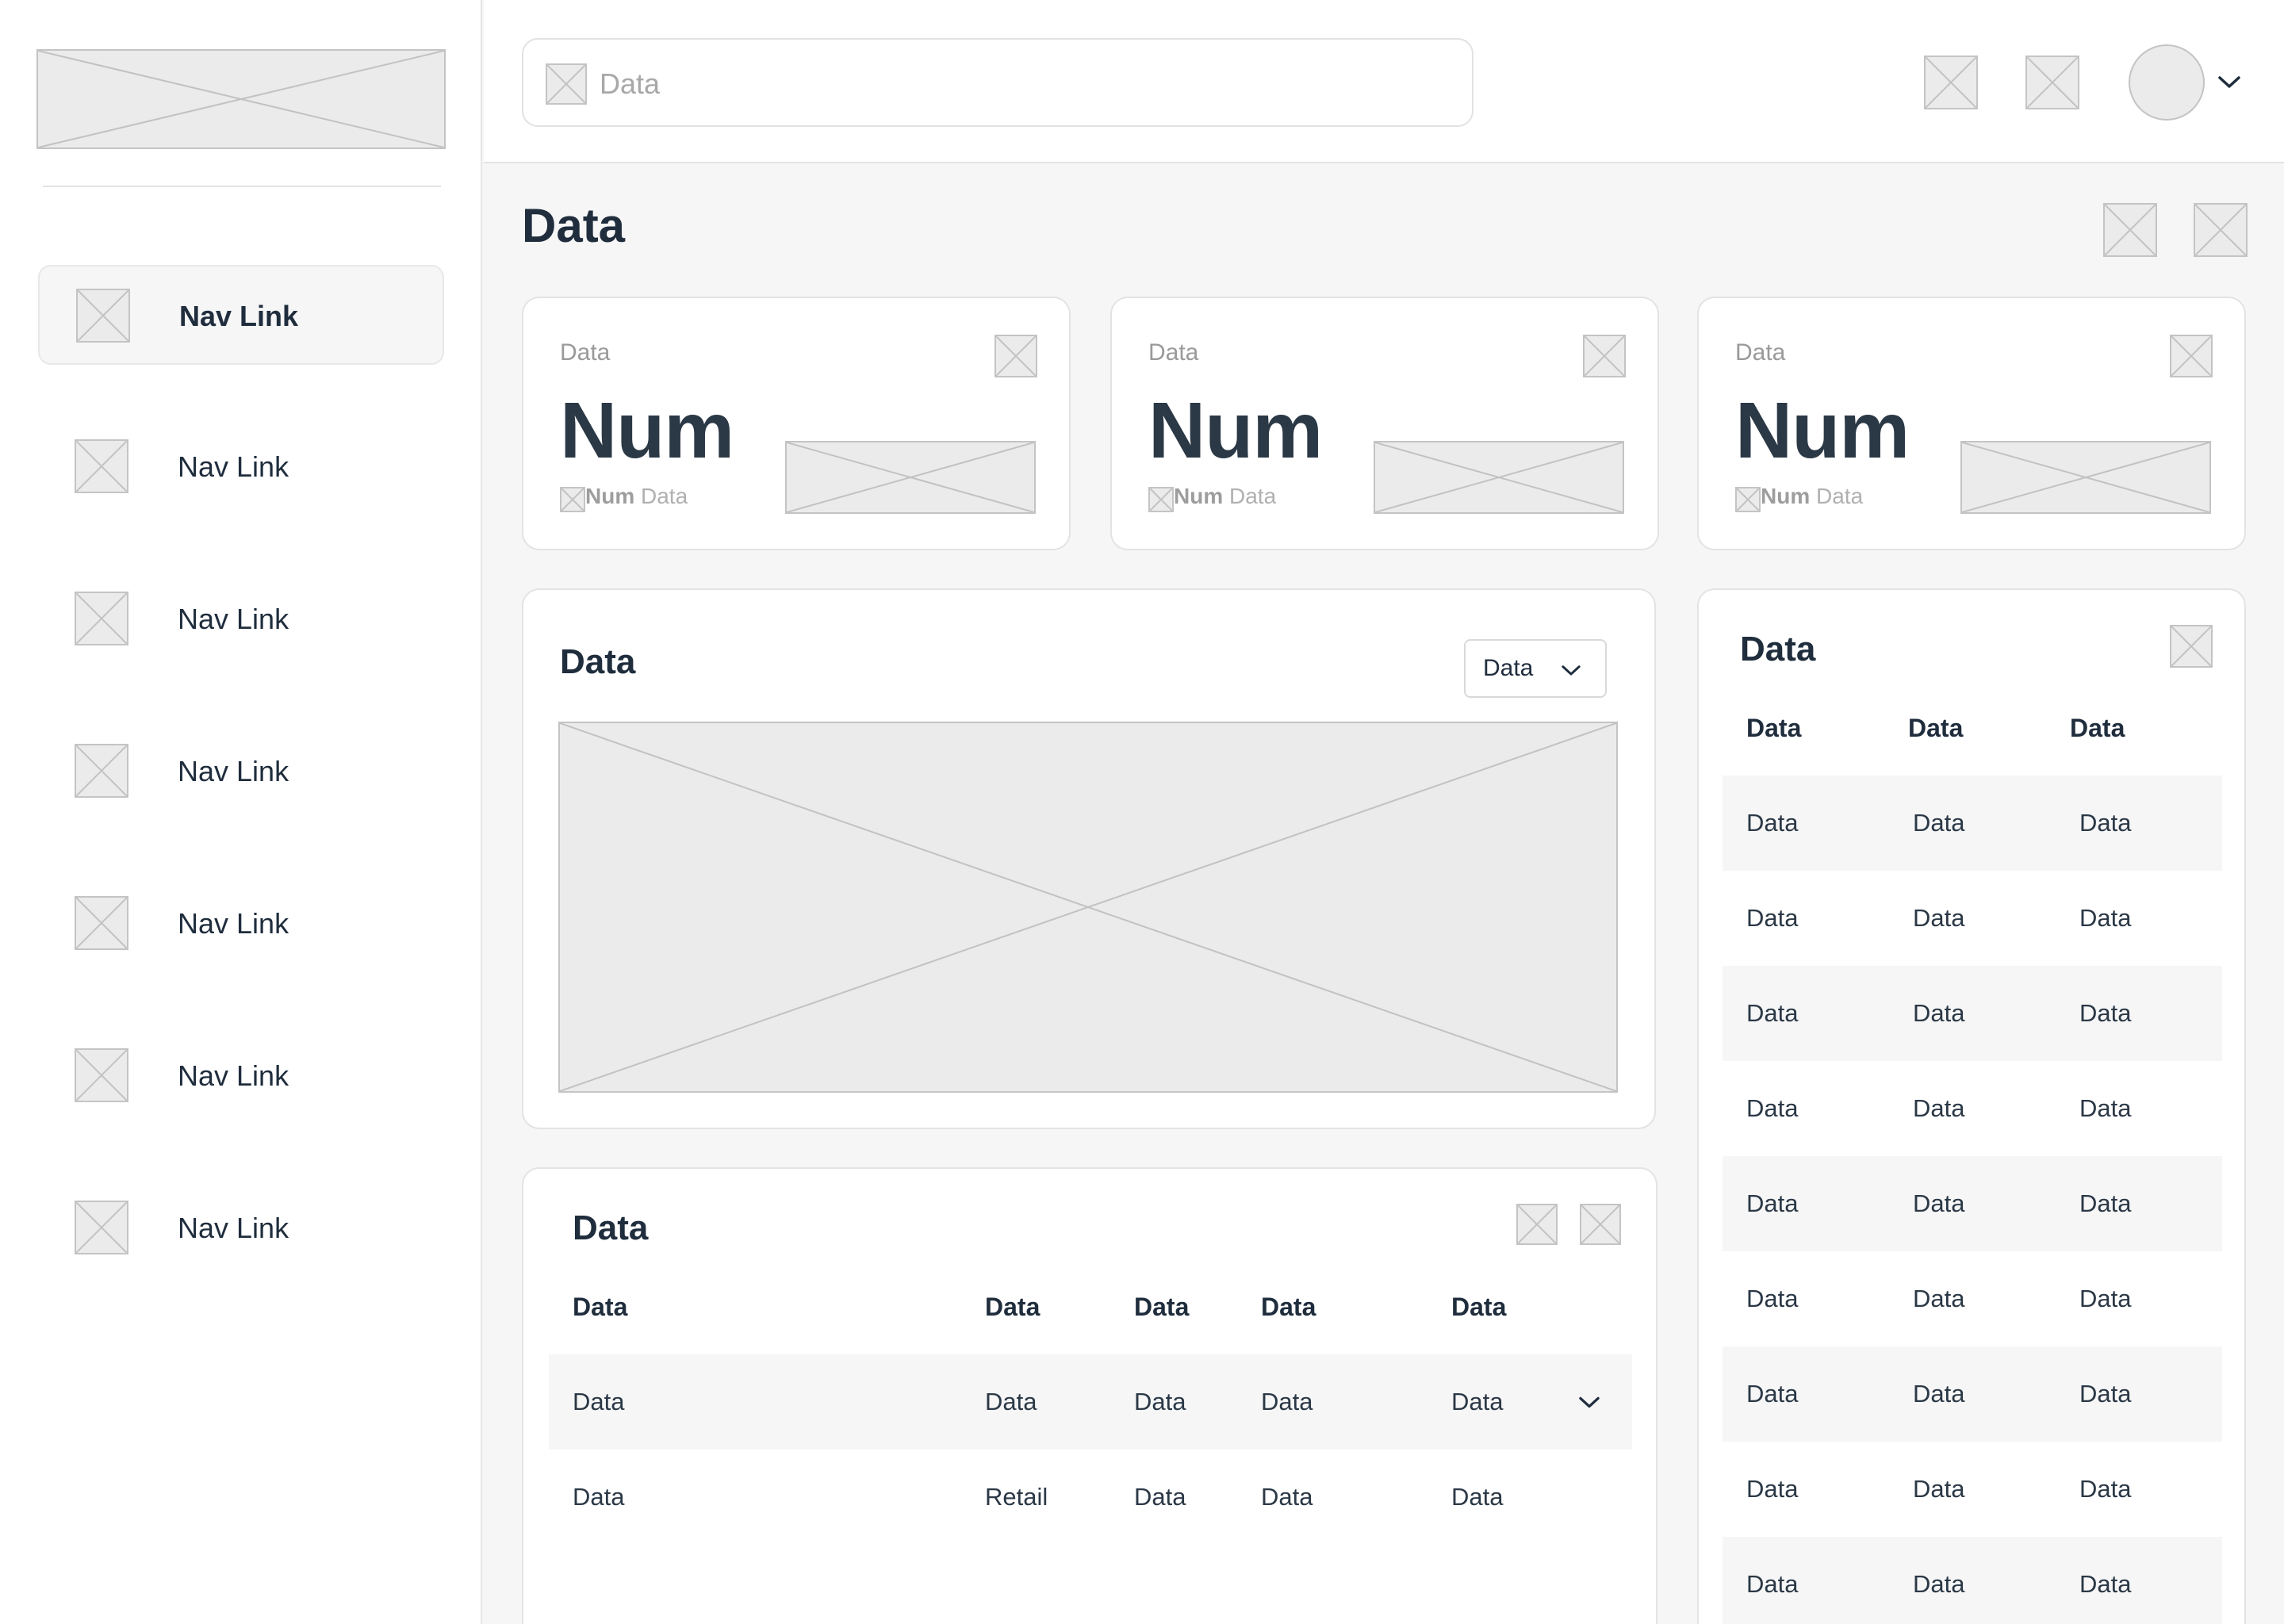 The height and width of the screenshot is (1624, 2284). Describe the element at coordinates (1951, 82) in the screenshot. I see `notification-icon` at that location.